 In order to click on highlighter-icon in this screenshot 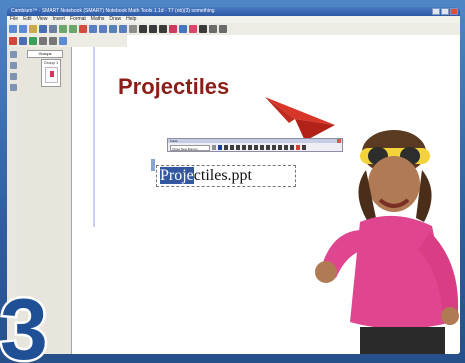, I will do `click(183, 29)`.